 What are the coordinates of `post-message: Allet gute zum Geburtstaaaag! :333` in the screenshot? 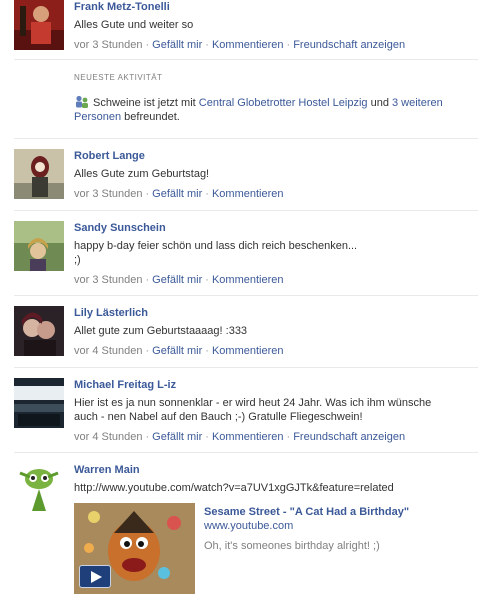 It's located at (161, 331).